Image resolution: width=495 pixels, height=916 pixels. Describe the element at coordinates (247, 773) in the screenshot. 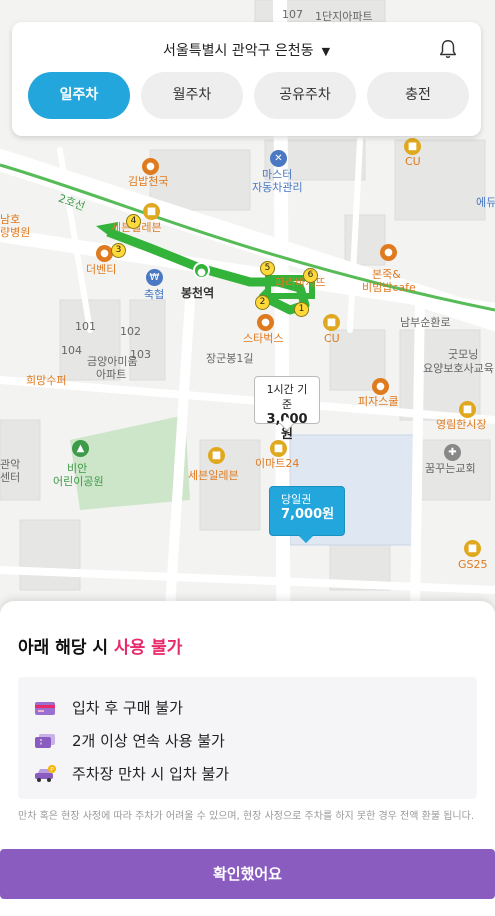

I see `restriction-item: P 주차장 만차 시 입차 불가` at that location.